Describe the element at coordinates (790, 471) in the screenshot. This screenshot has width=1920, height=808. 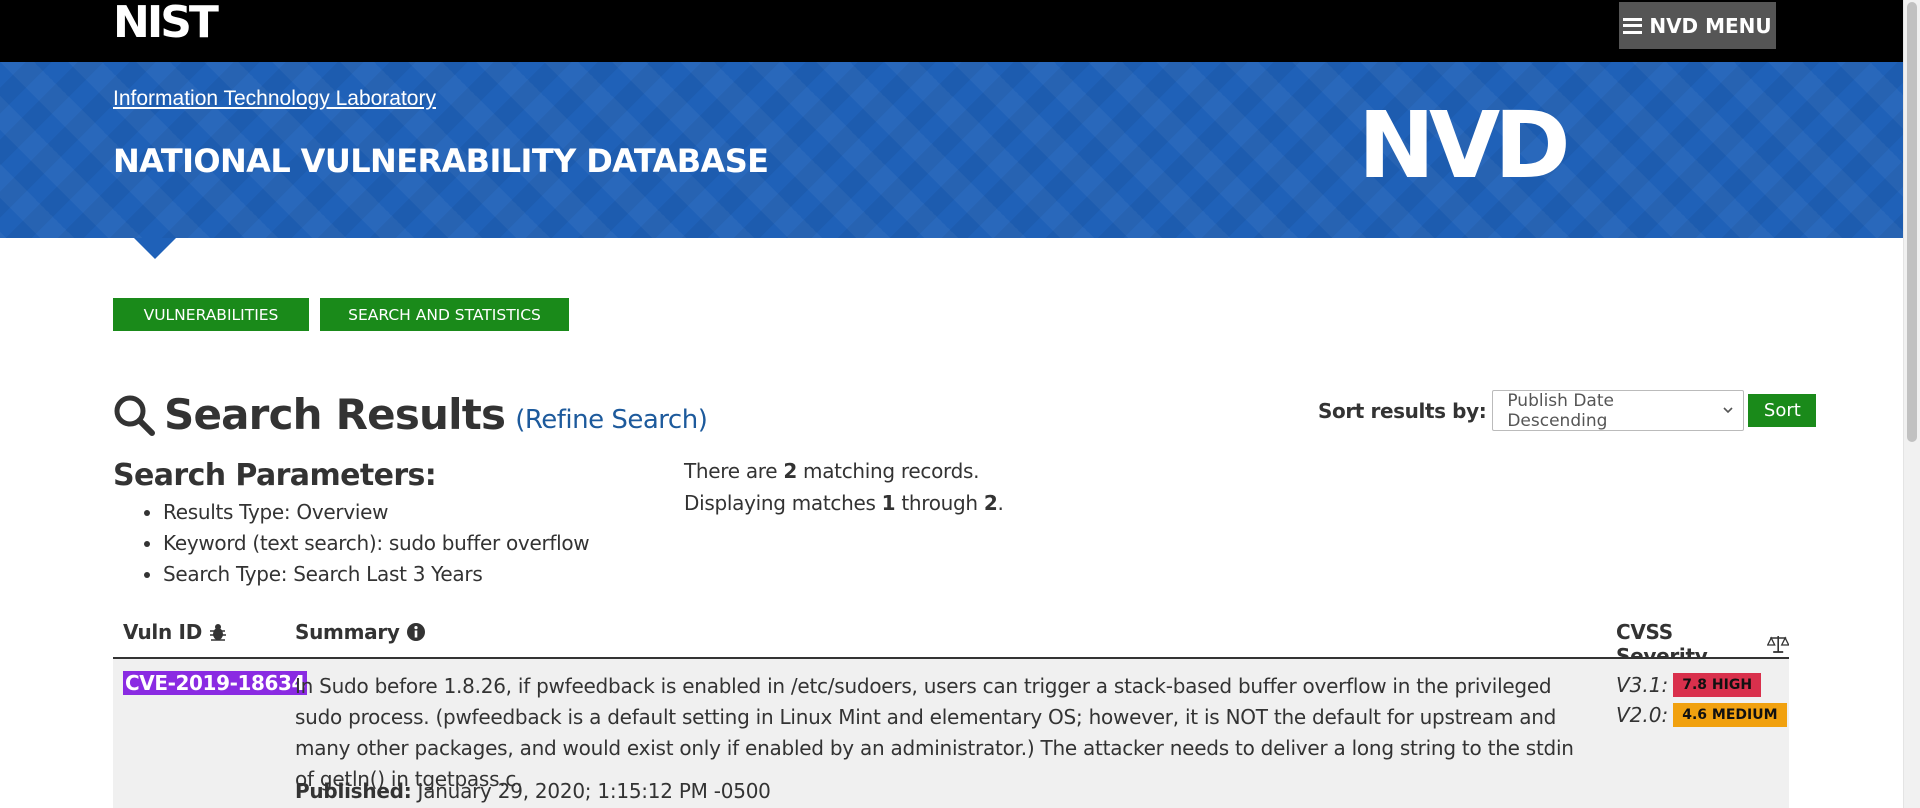
I see `match-count: 2` at that location.